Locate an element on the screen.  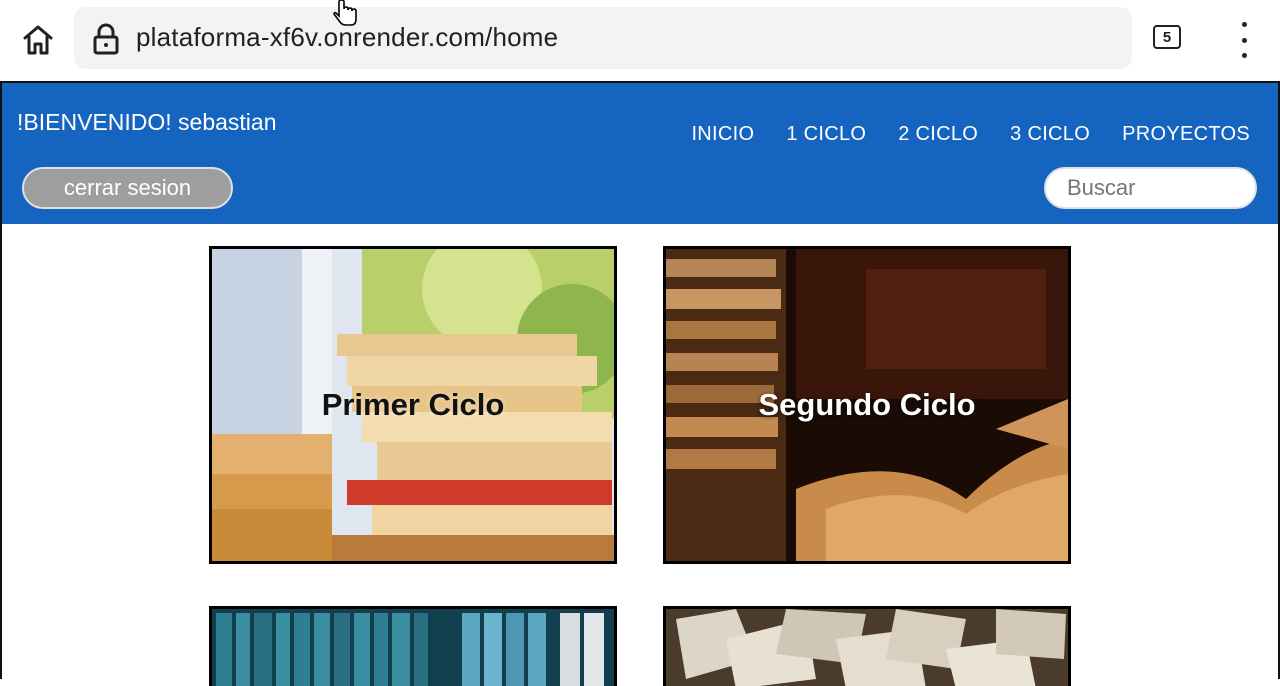
tab-count: 5 is located at coordinates (1167, 37).